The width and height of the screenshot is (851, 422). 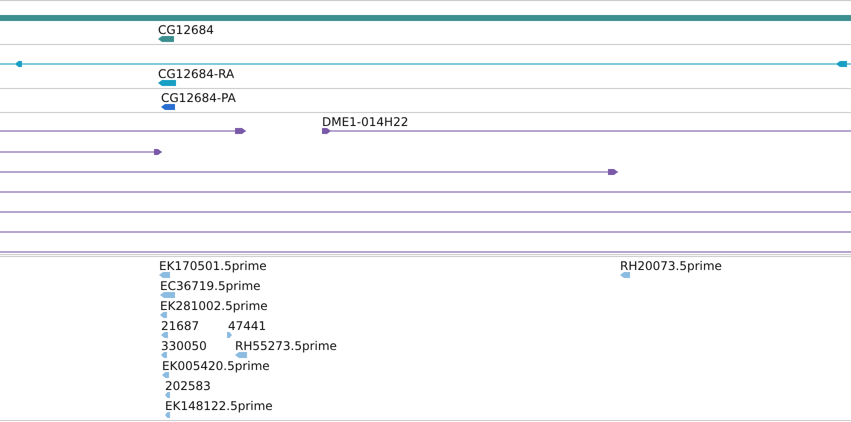 What do you see at coordinates (188, 386) in the screenshot?
I see `feature-label: 202583` at bounding box center [188, 386].